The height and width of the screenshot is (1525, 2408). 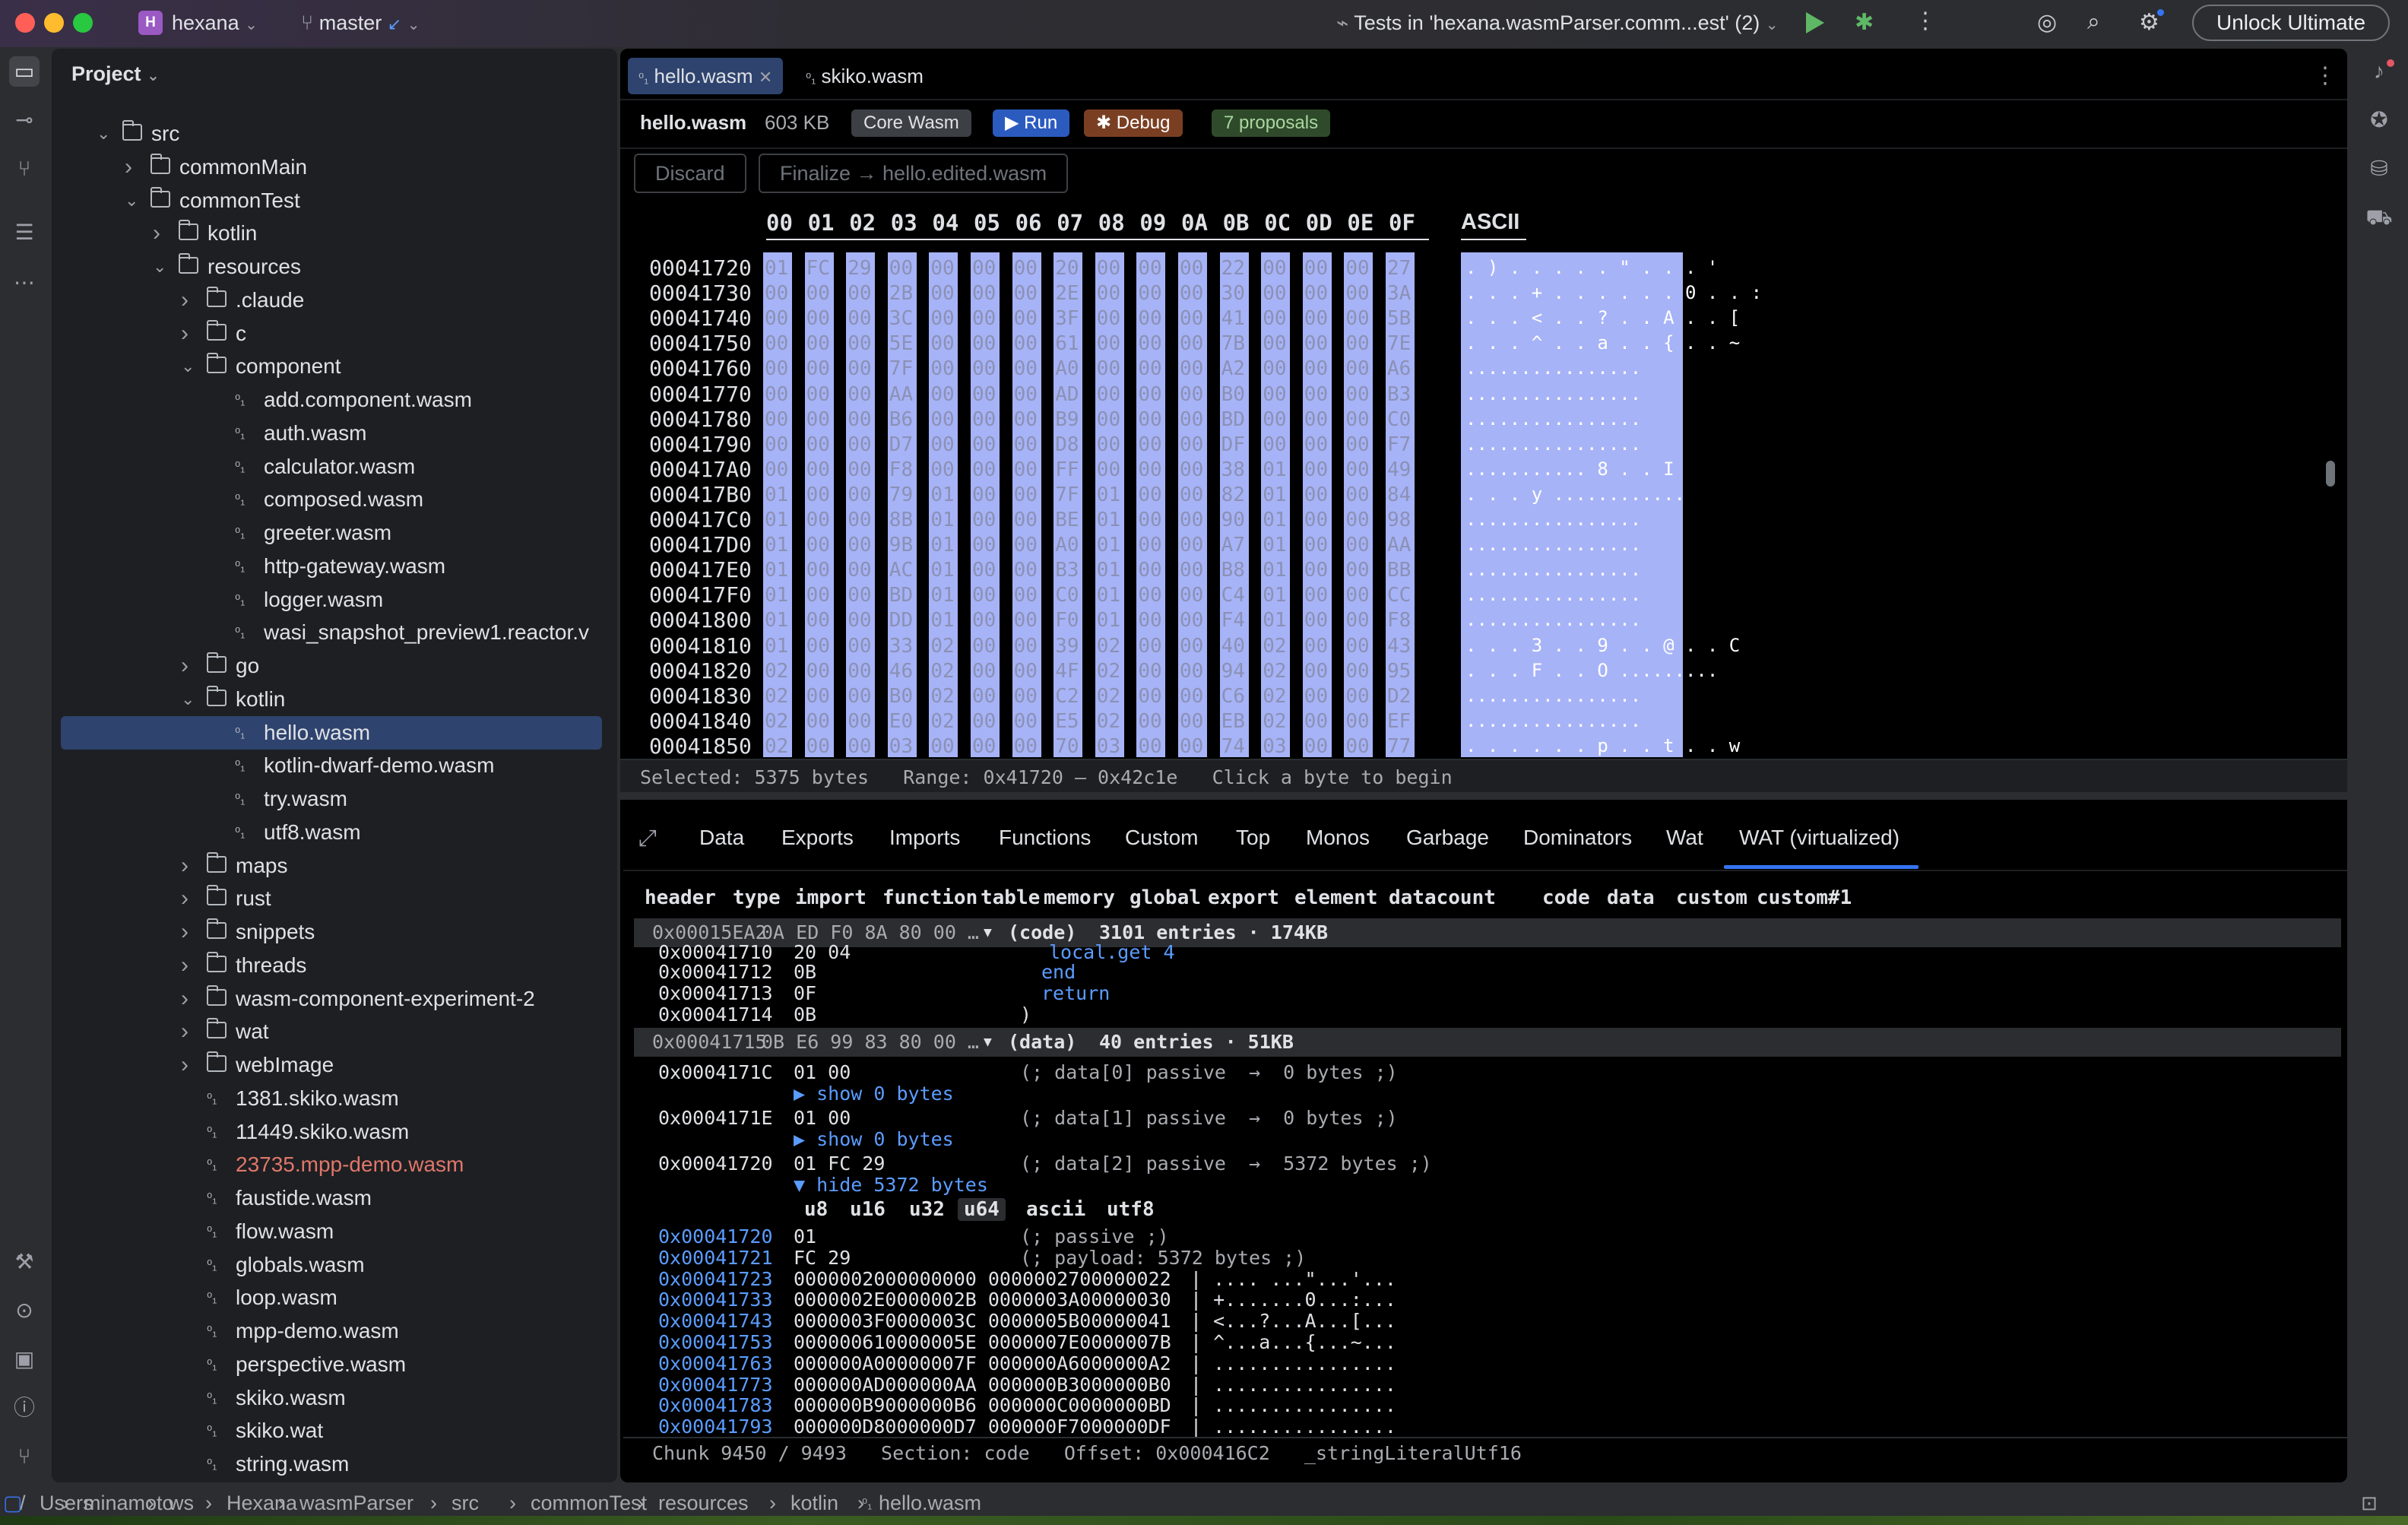 What do you see at coordinates (1864, 22) in the screenshot?
I see `debug-icon: ✱` at bounding box center [1864, 22].